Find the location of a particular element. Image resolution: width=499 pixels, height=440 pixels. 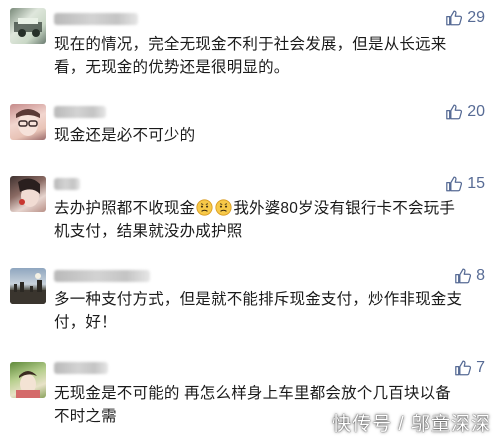

comment-text: 多一种支付方式，但是就不能排斥现金支付，炒作非现金支 付，好！ is located at coordinates (269, 311).